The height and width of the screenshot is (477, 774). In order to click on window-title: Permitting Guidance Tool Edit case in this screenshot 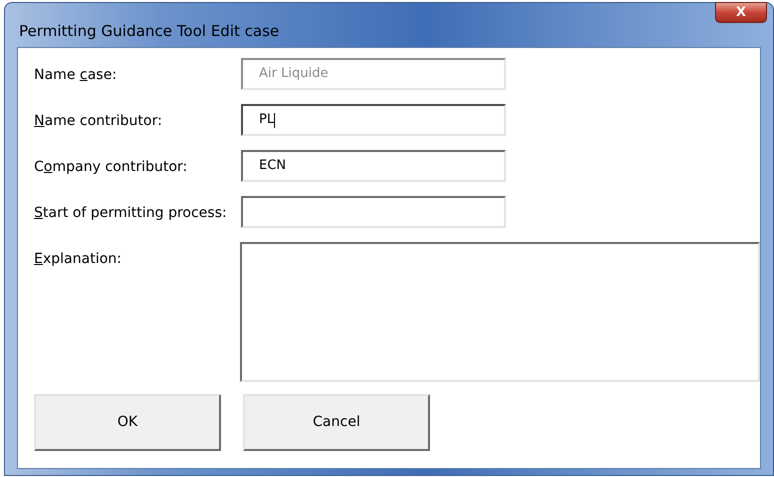, I will do `click(149, 31)`.